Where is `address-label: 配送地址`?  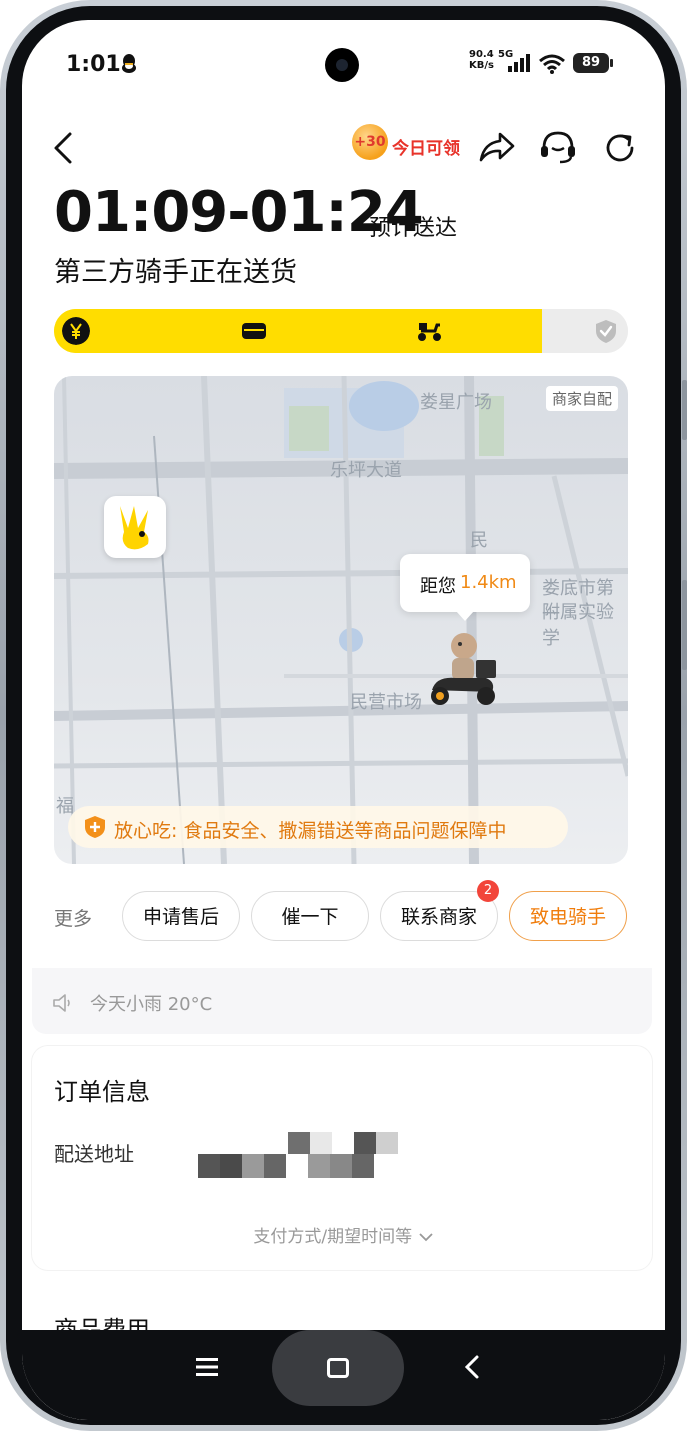
address-label: 配送地址 is located at coordinates (94, 1154).